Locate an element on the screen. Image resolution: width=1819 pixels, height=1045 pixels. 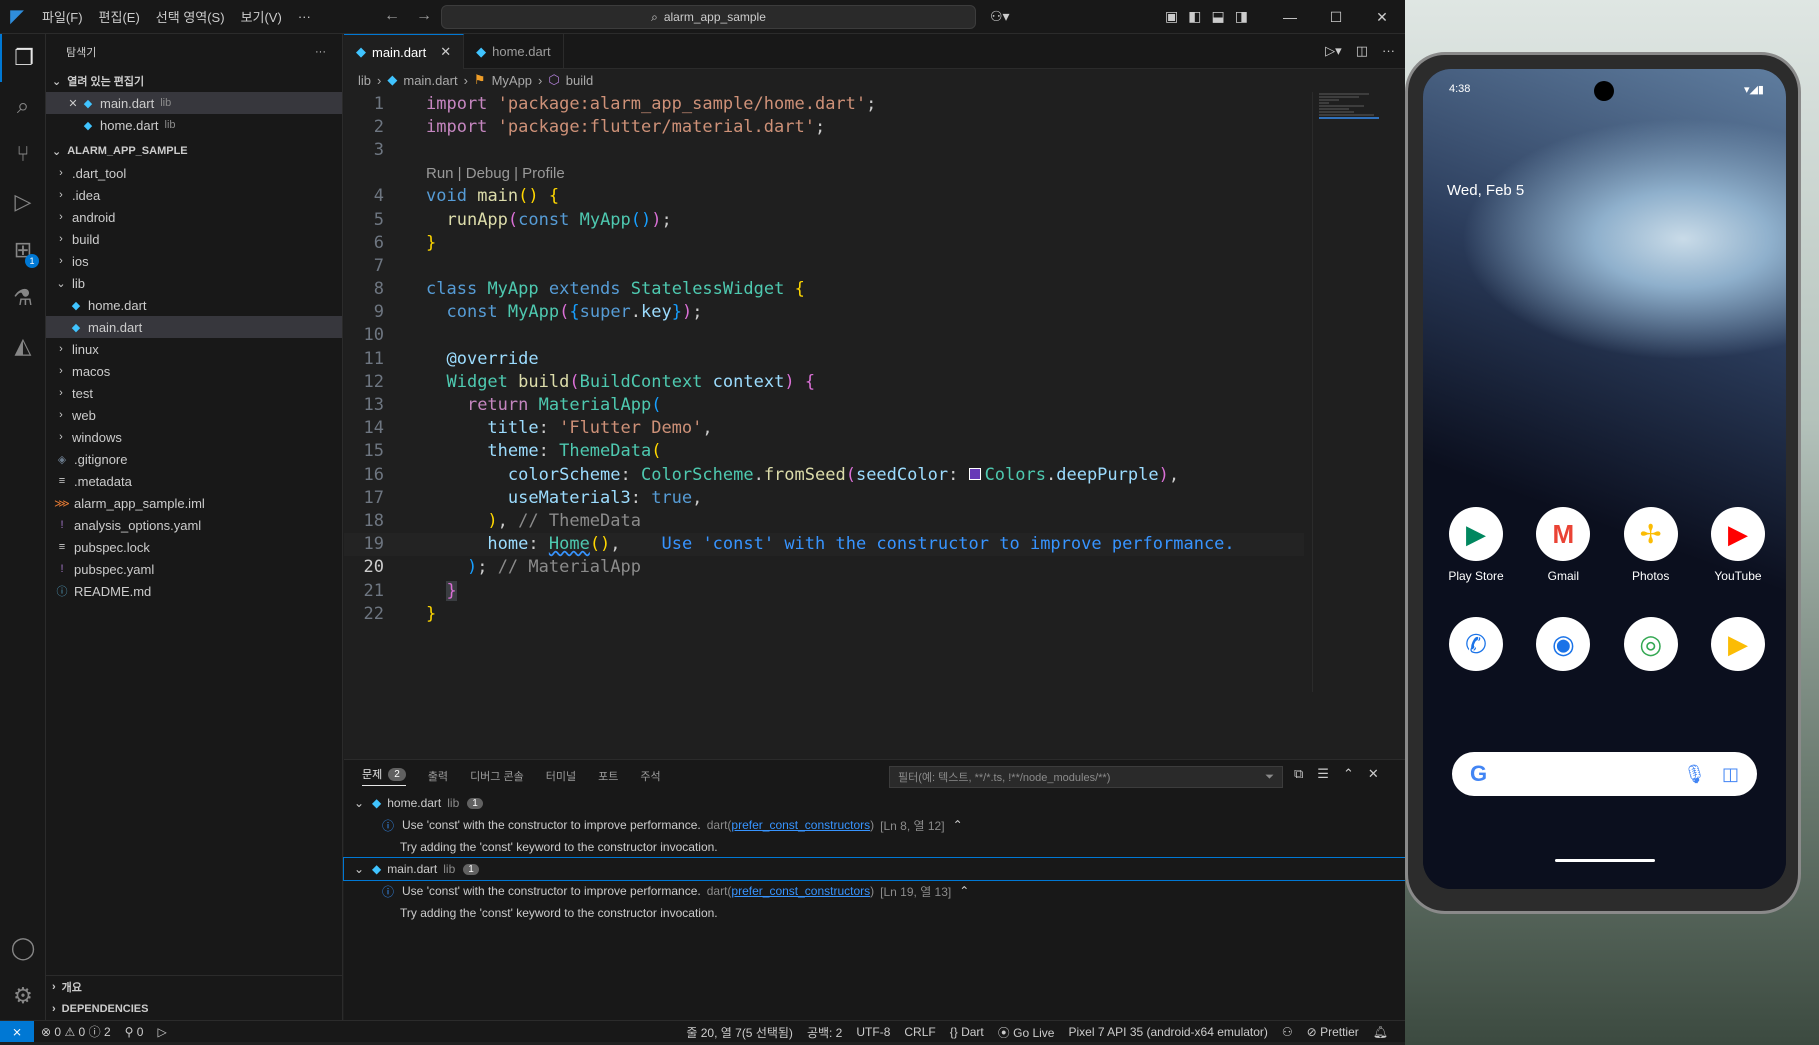
open-editor-main-dart: ✕ ◆ main.dart lib is located at coordinates (194, 103).